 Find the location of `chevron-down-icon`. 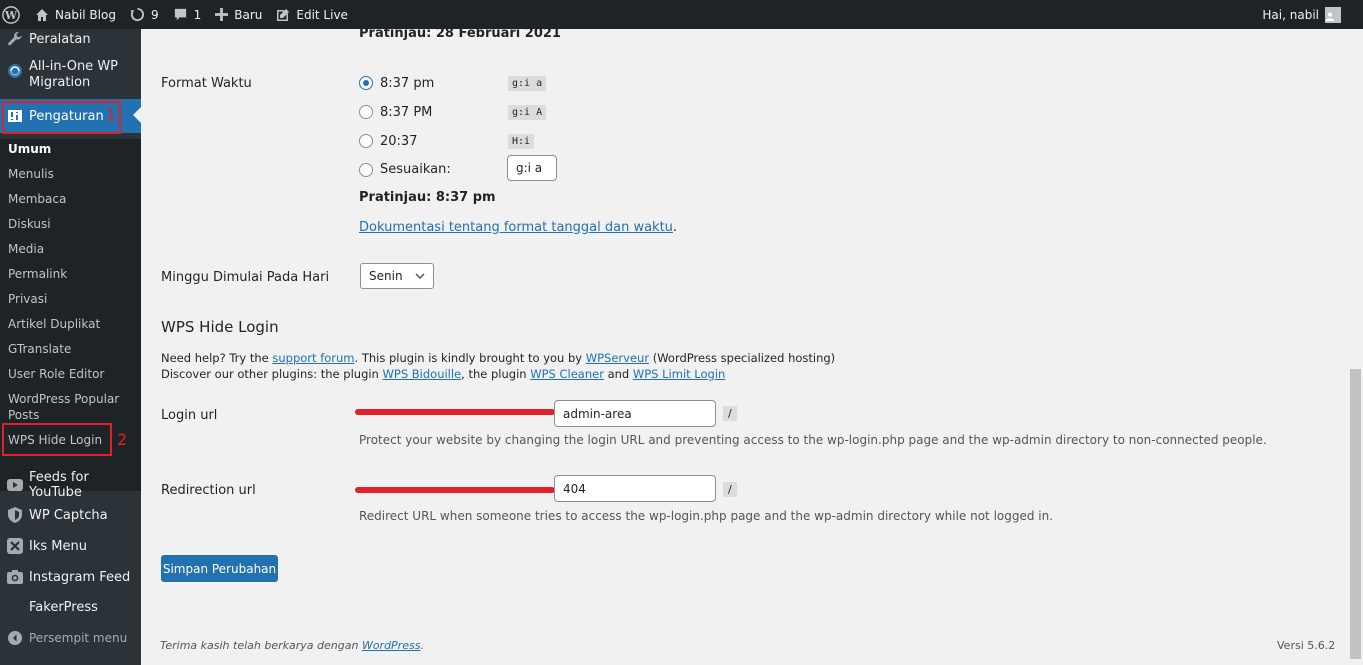

chevron-down-icon is located at coordinates (420, 276).